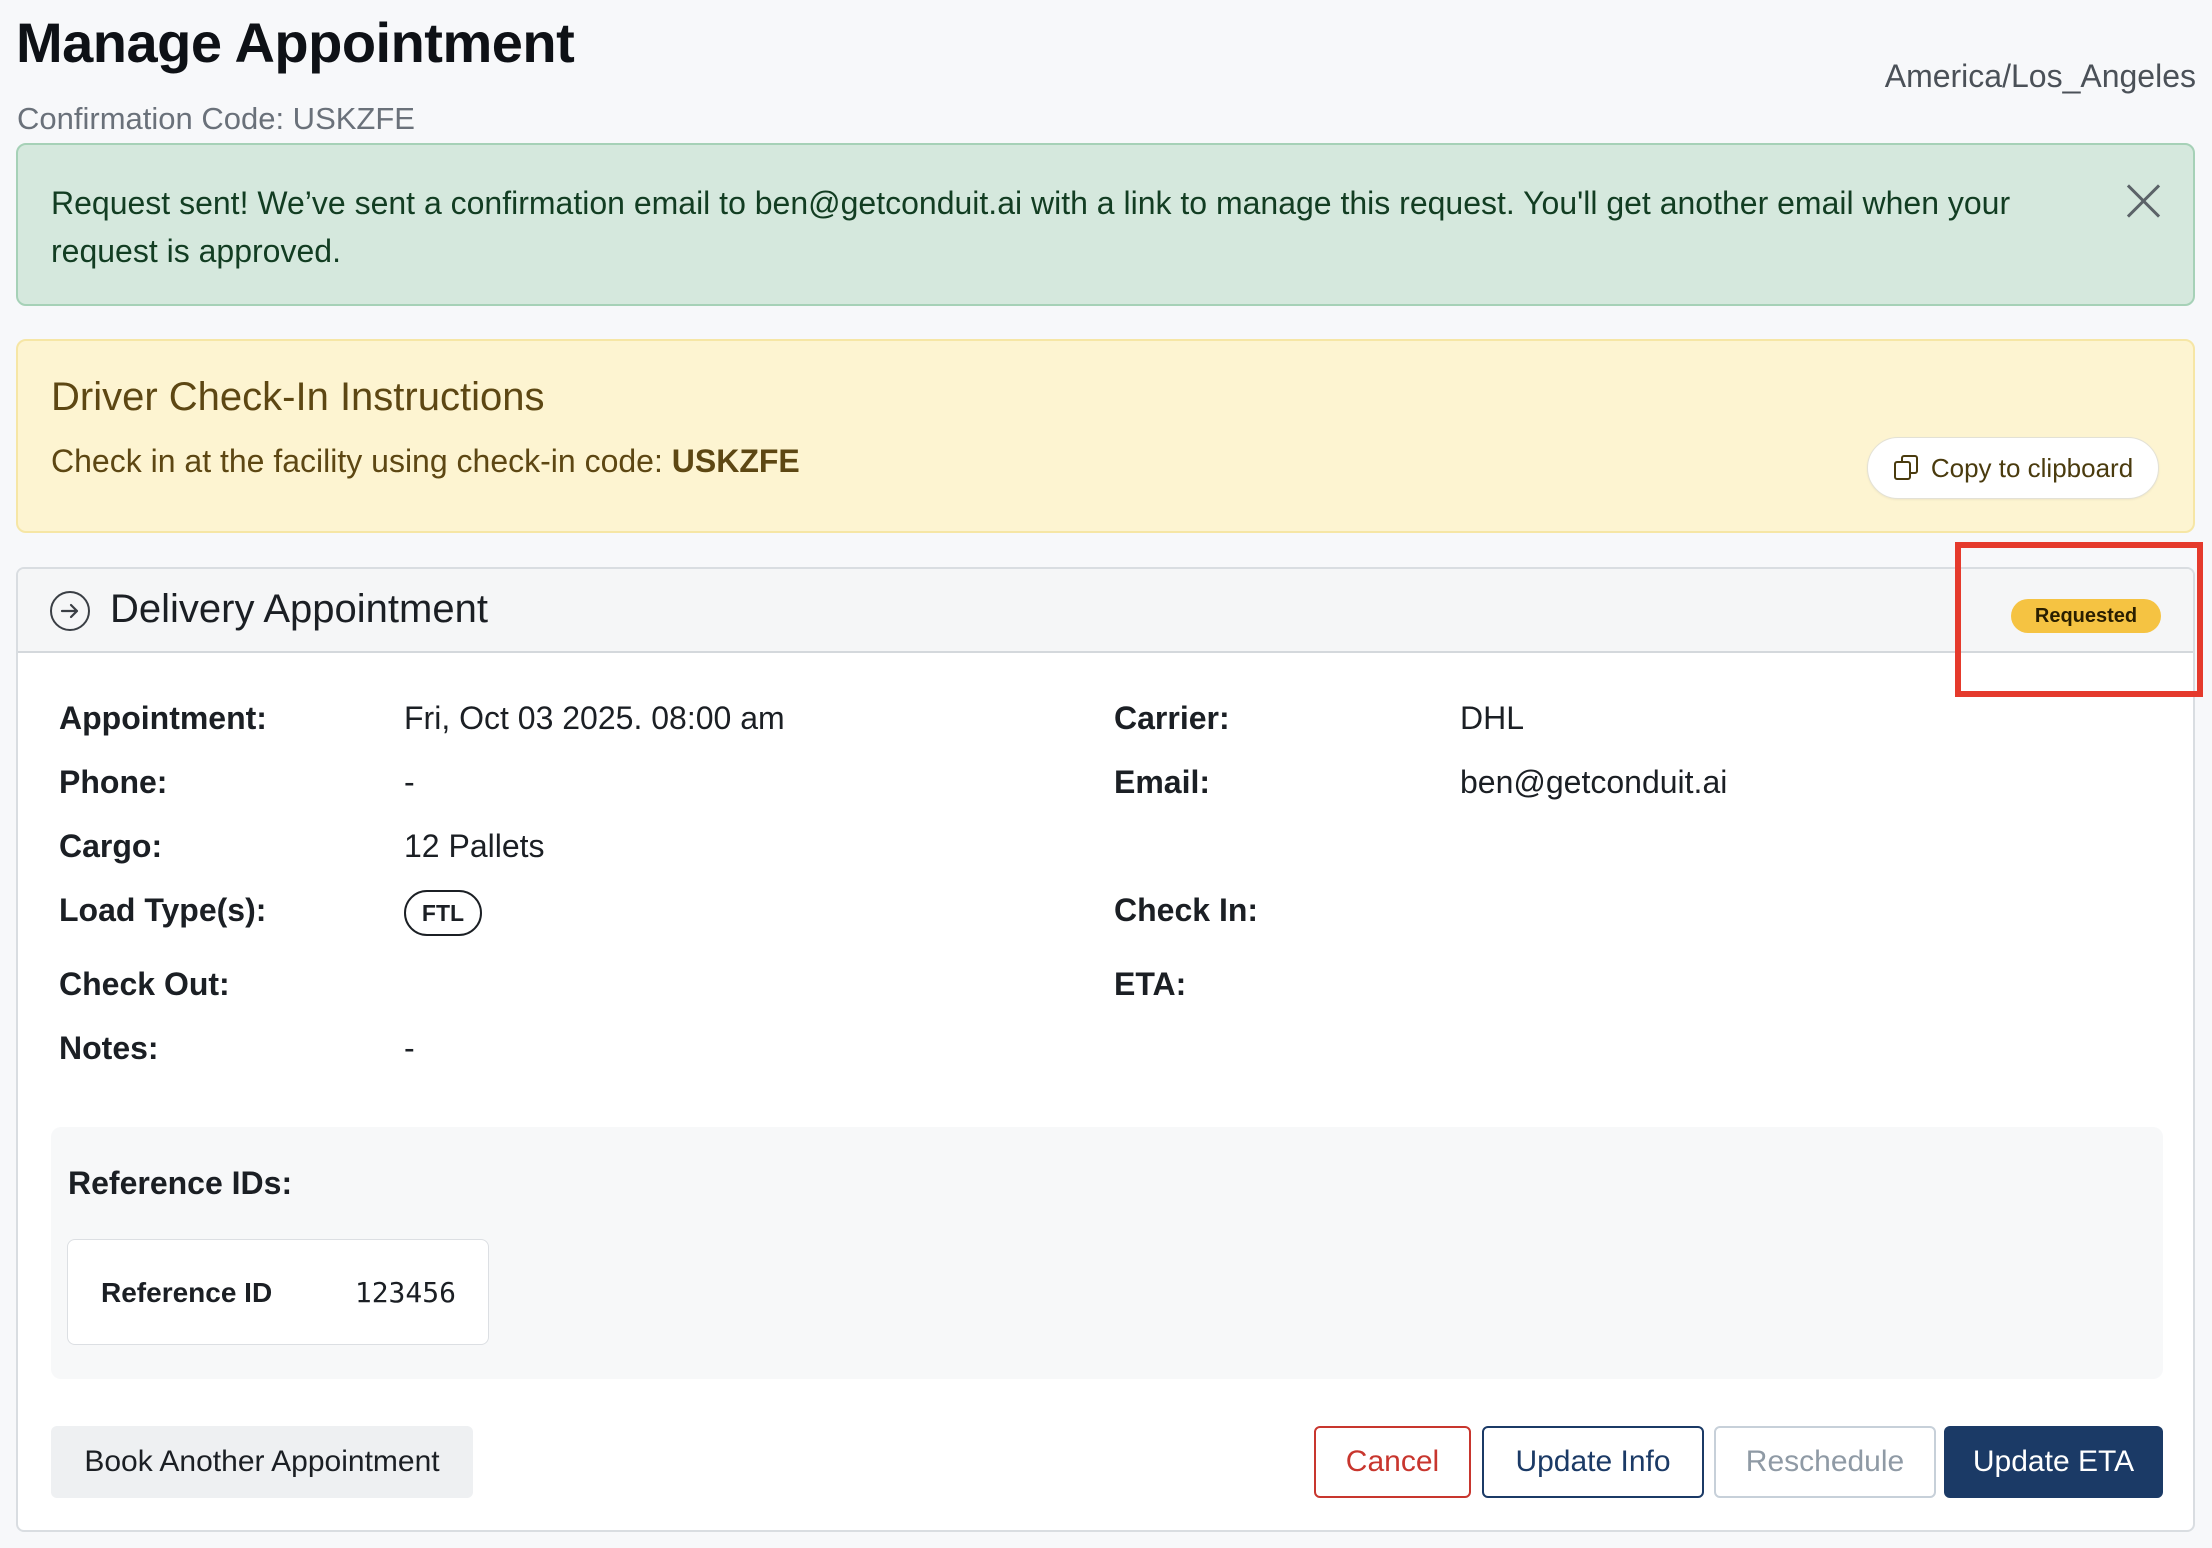 Image resolution: width=2212 pixels, height=1548 pixels. What do you see at coordinates (278, 1292) in the screenshot?
I see `reference-id-item: Reference ID 123456` at bounding box center [278, 1292].